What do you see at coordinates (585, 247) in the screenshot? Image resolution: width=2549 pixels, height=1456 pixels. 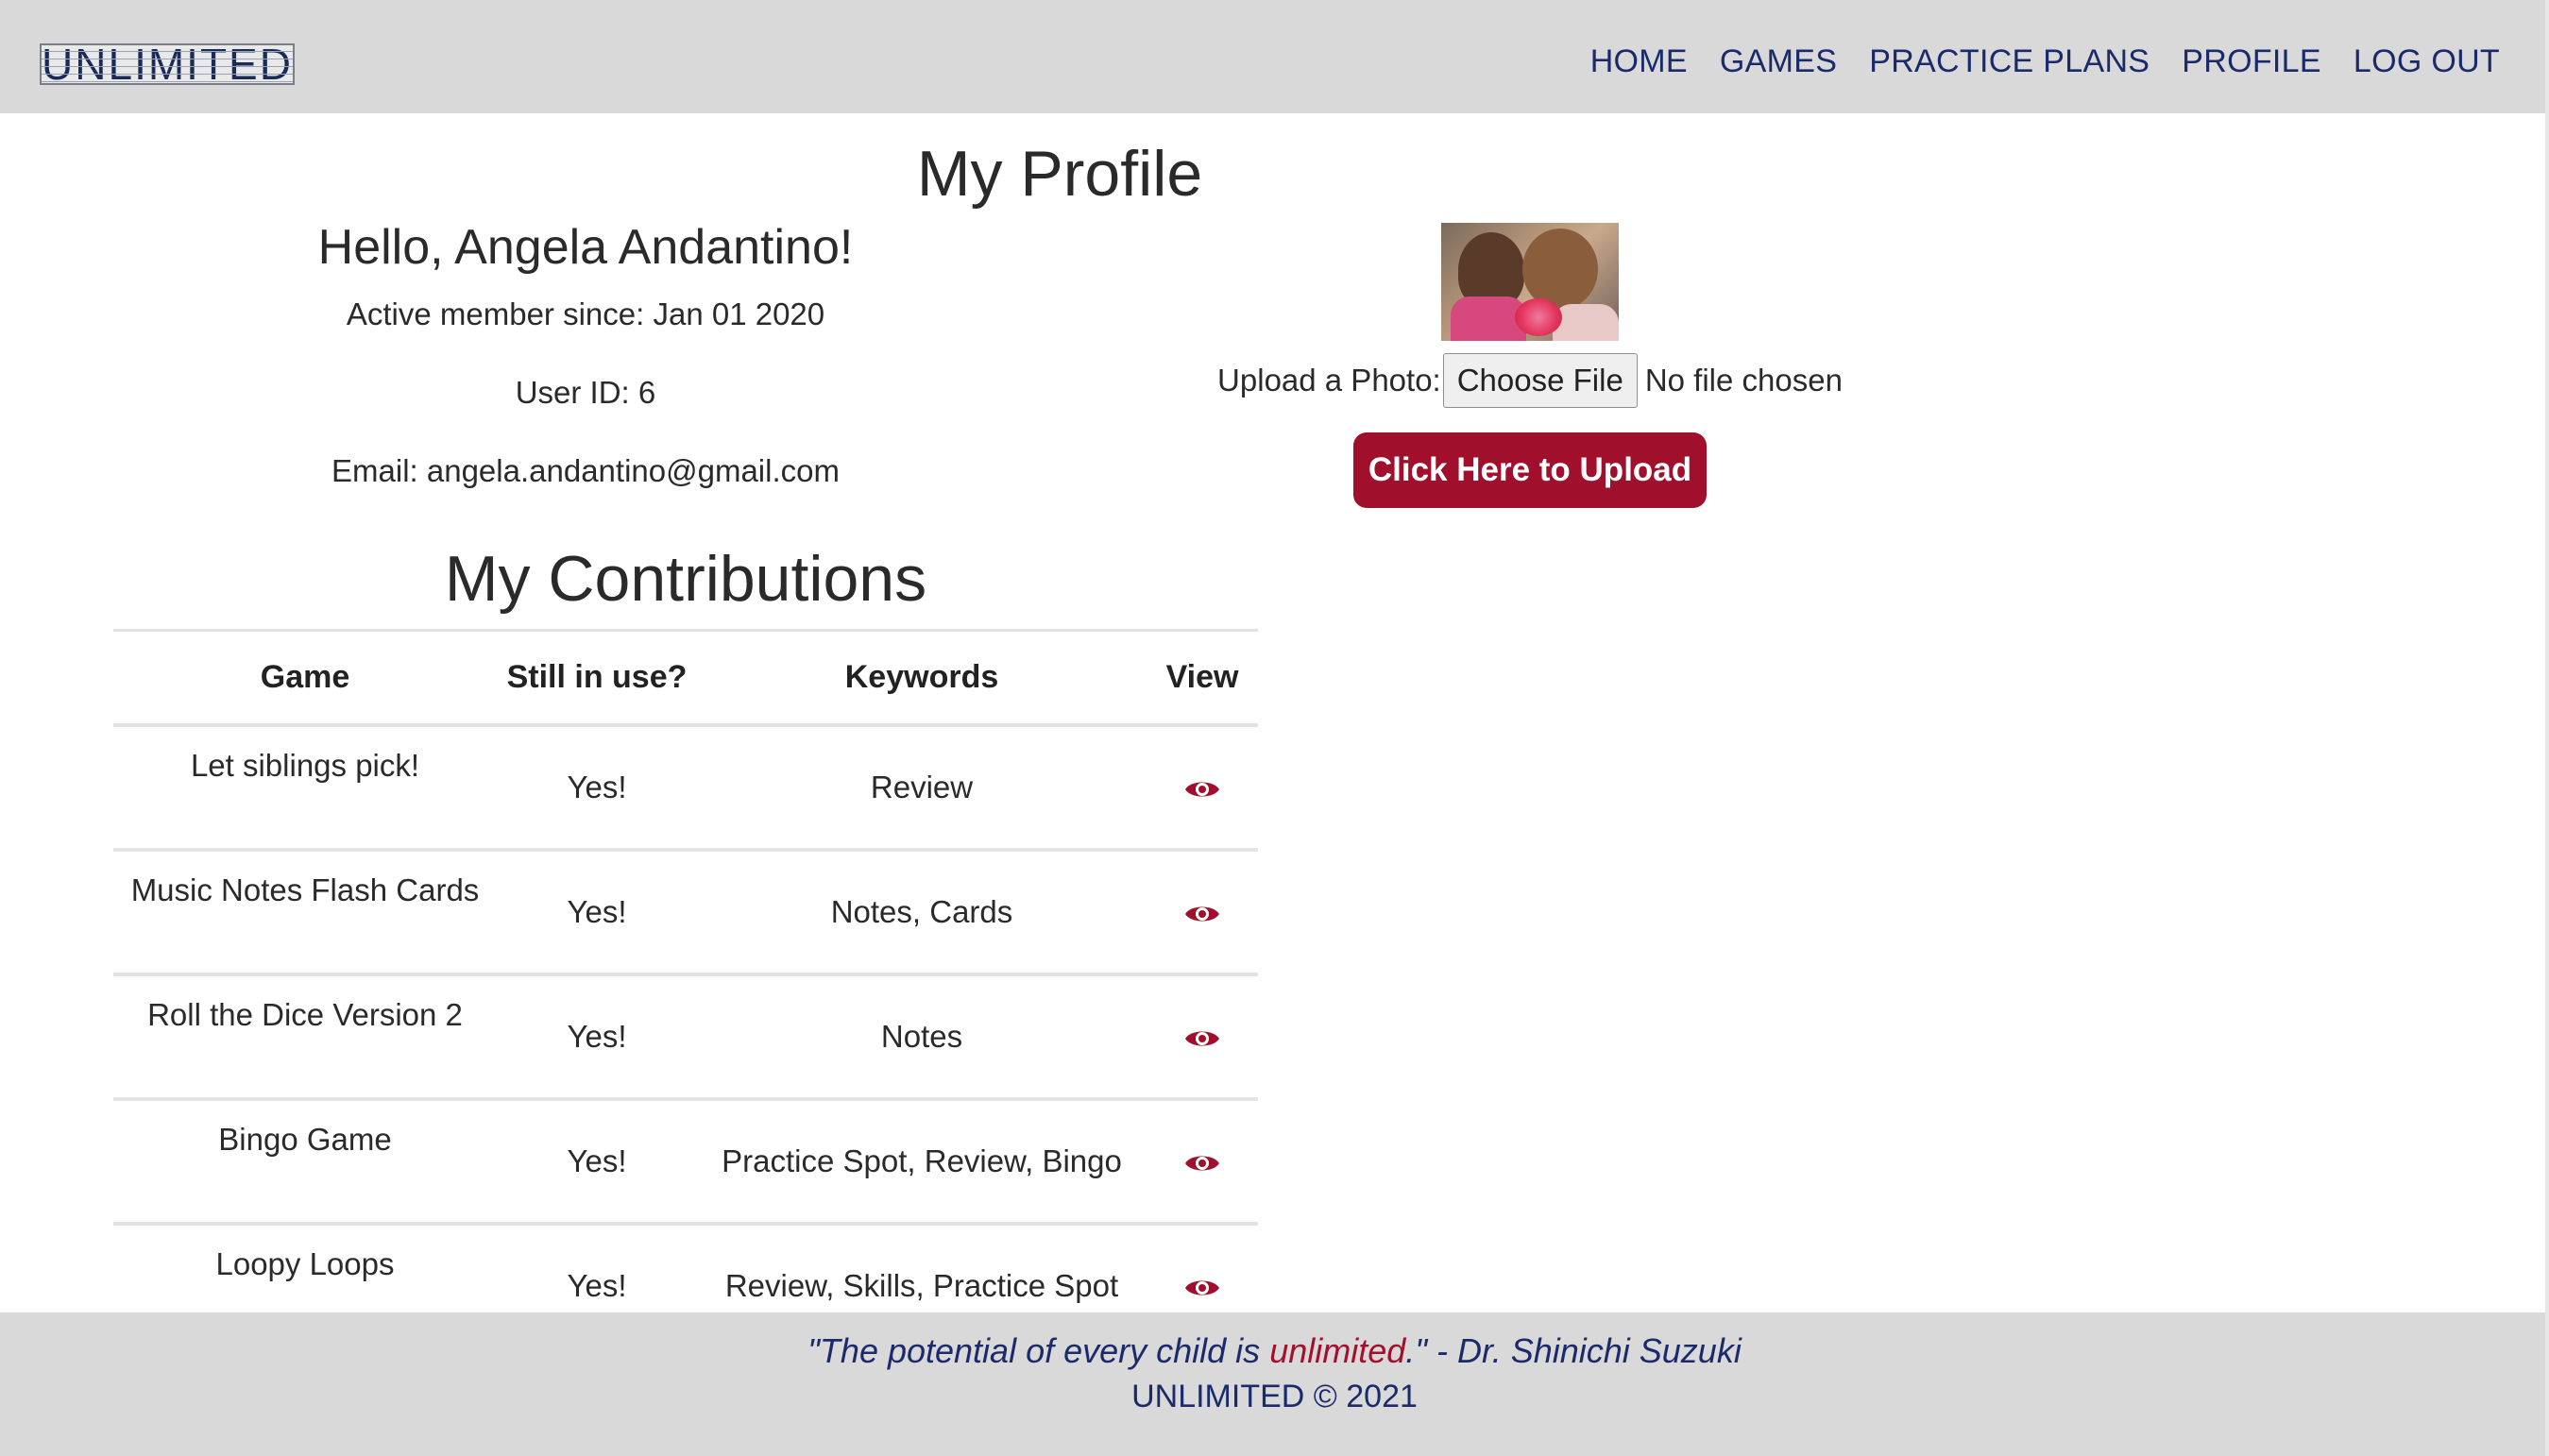 I see `greeting: Hello, Angela Andantino!` at bounding box center [585, 247].